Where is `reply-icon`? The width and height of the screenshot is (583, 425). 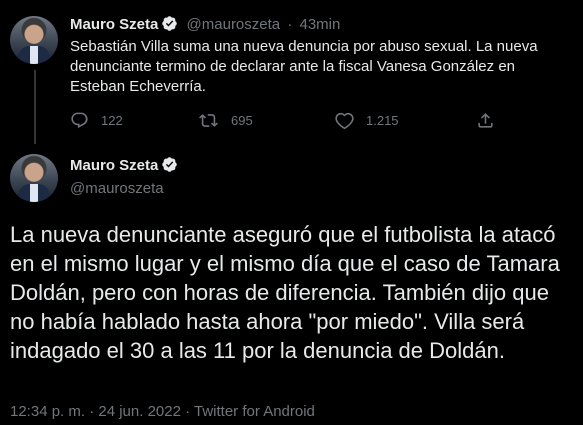 reply-icon is located at coordinates (79, 120).